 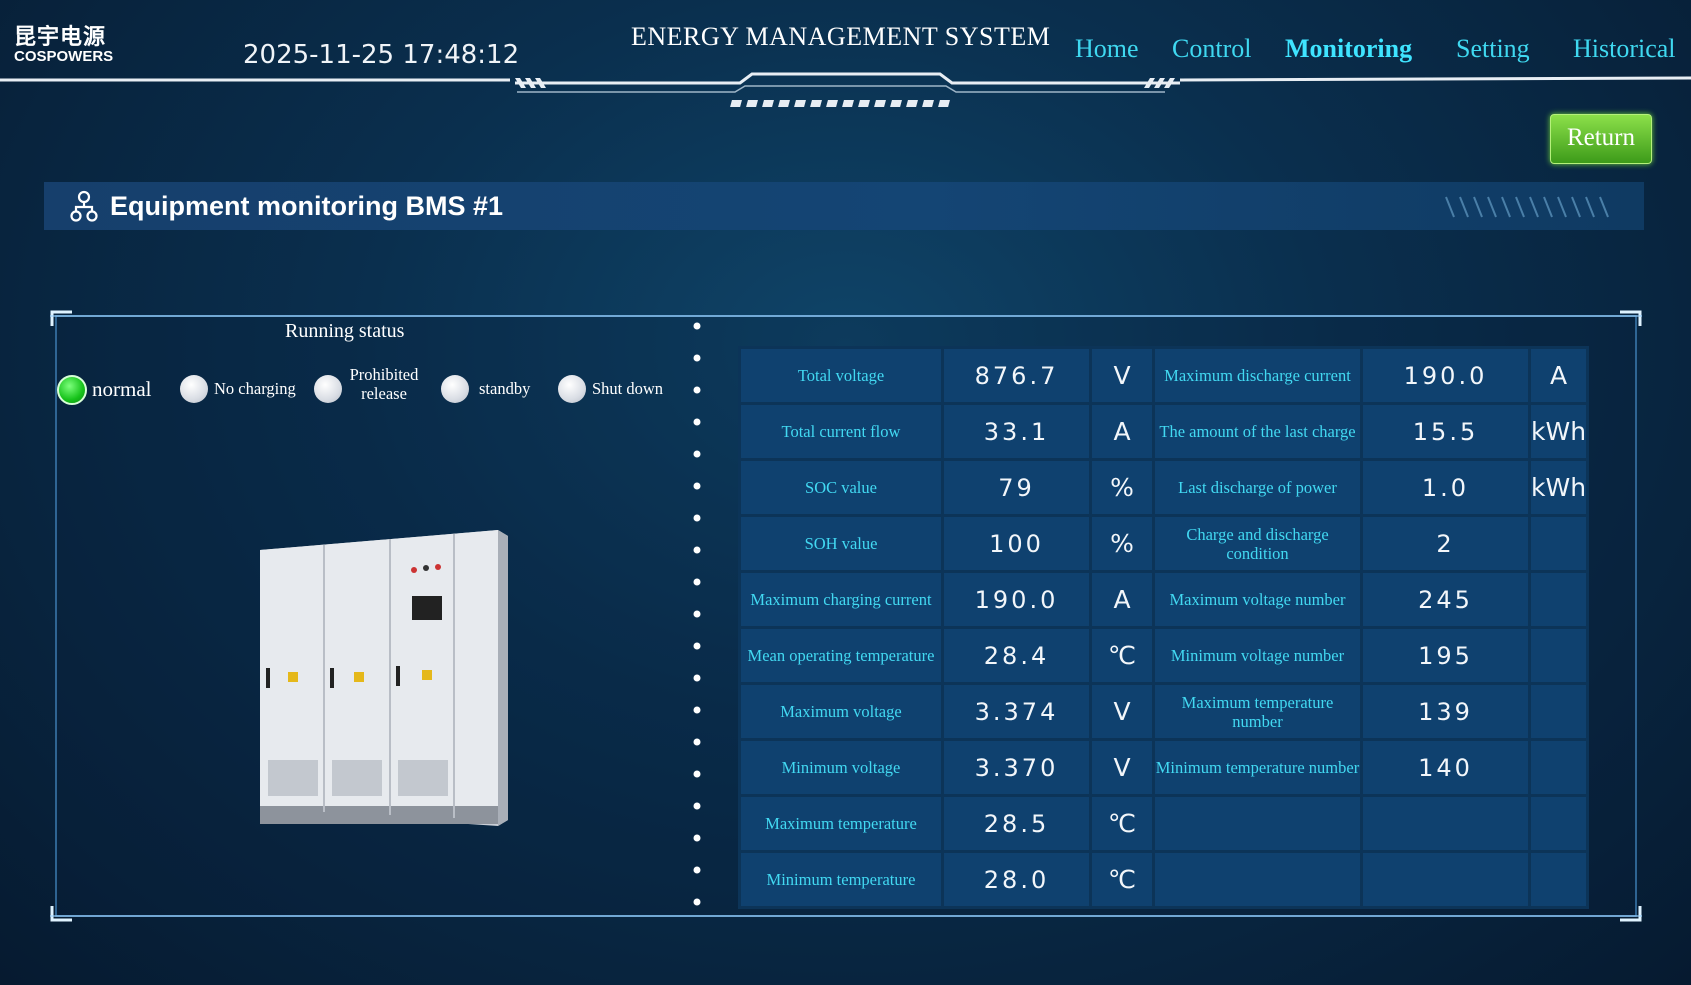 What do you see at coordinates (1016, 655) in the screenshot?
I see `metric-value: 28.4` at bounding box center [1016, 655].